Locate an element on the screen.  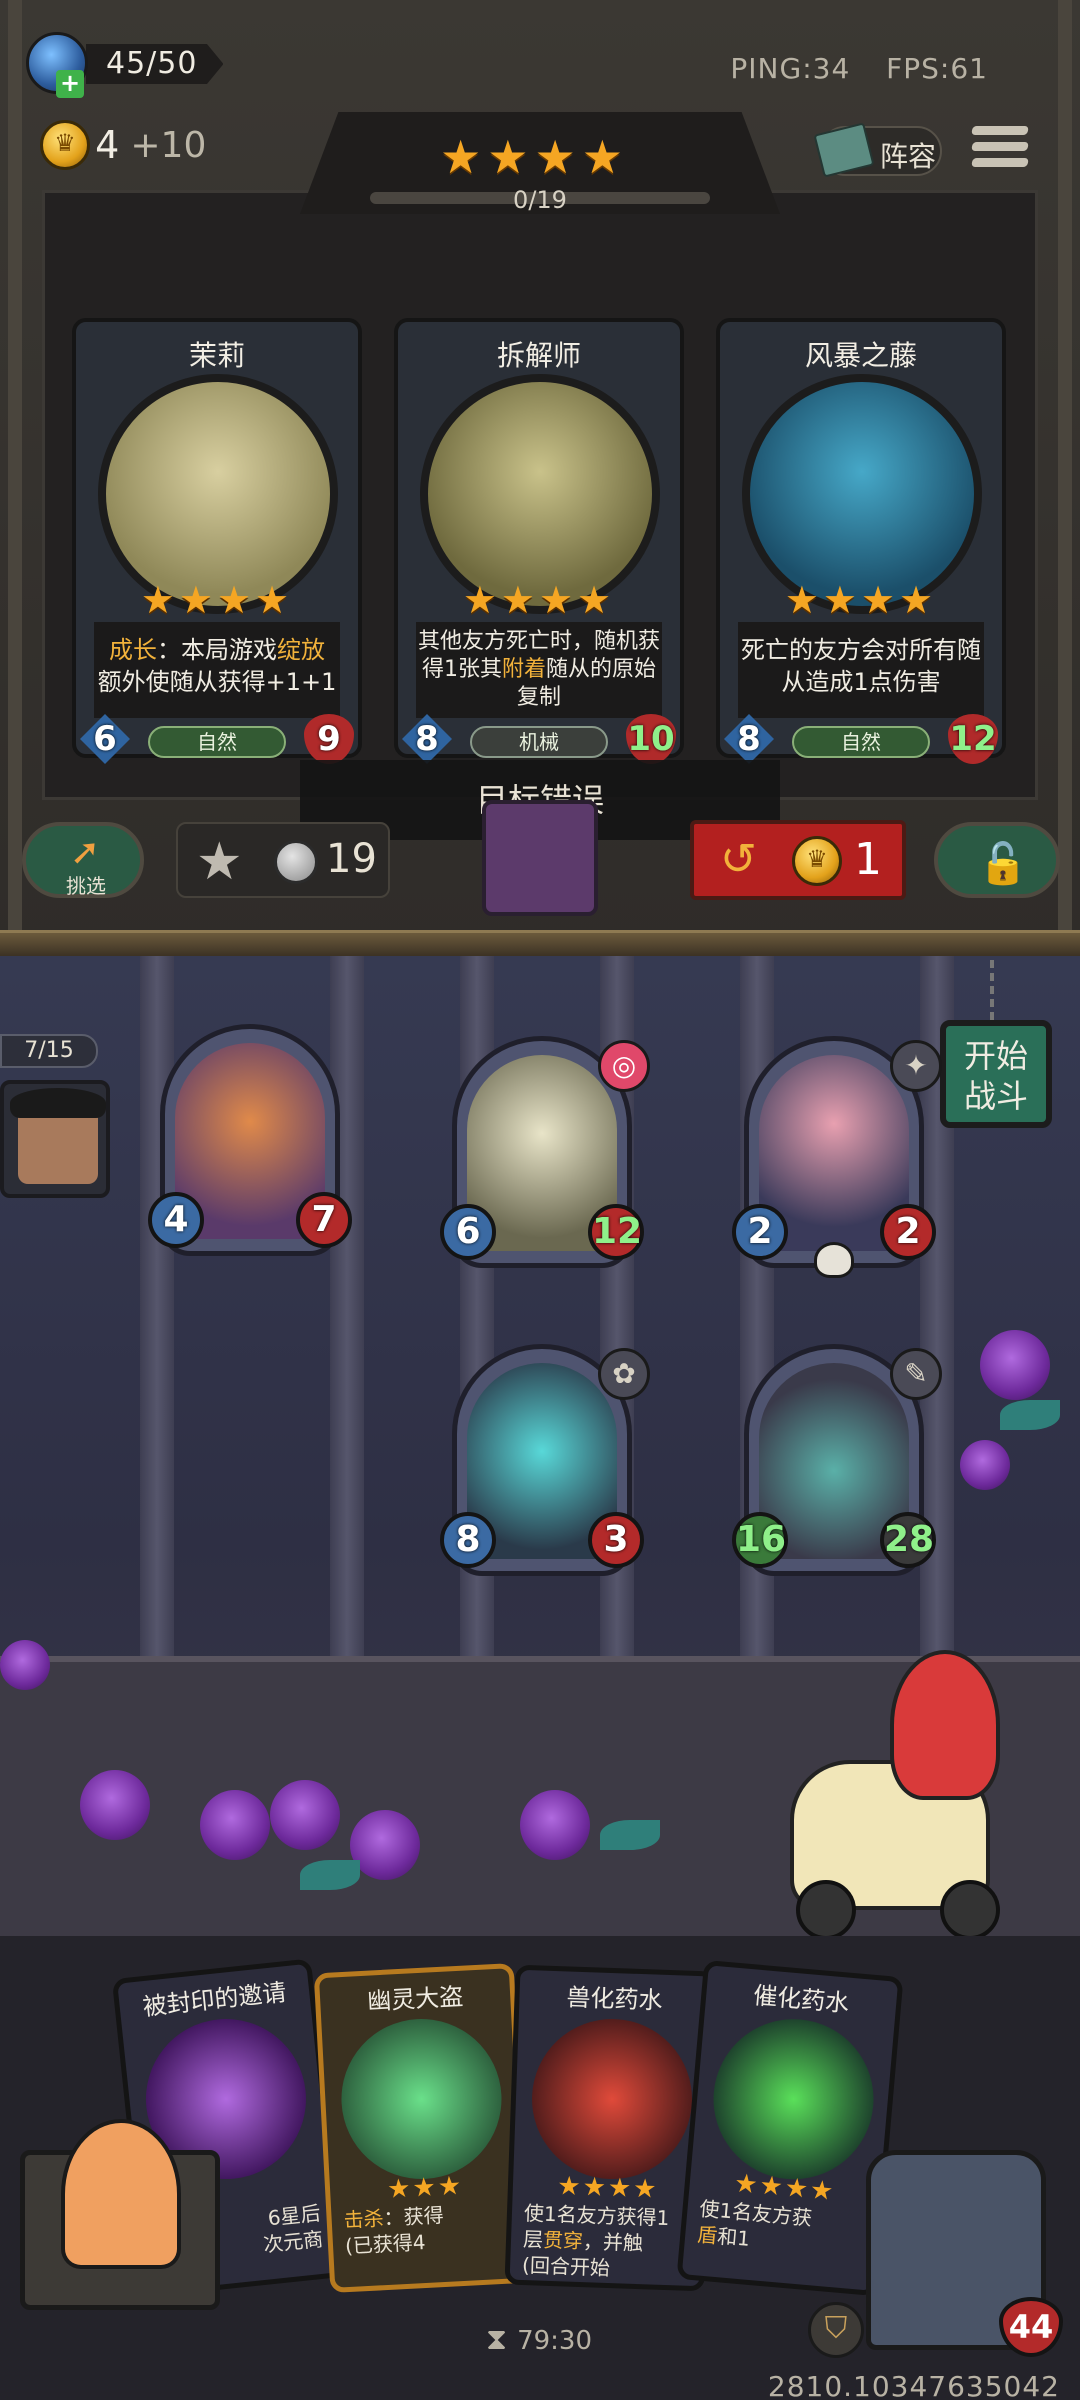
minion-health: 28 is located at coordinates (908, 1540).